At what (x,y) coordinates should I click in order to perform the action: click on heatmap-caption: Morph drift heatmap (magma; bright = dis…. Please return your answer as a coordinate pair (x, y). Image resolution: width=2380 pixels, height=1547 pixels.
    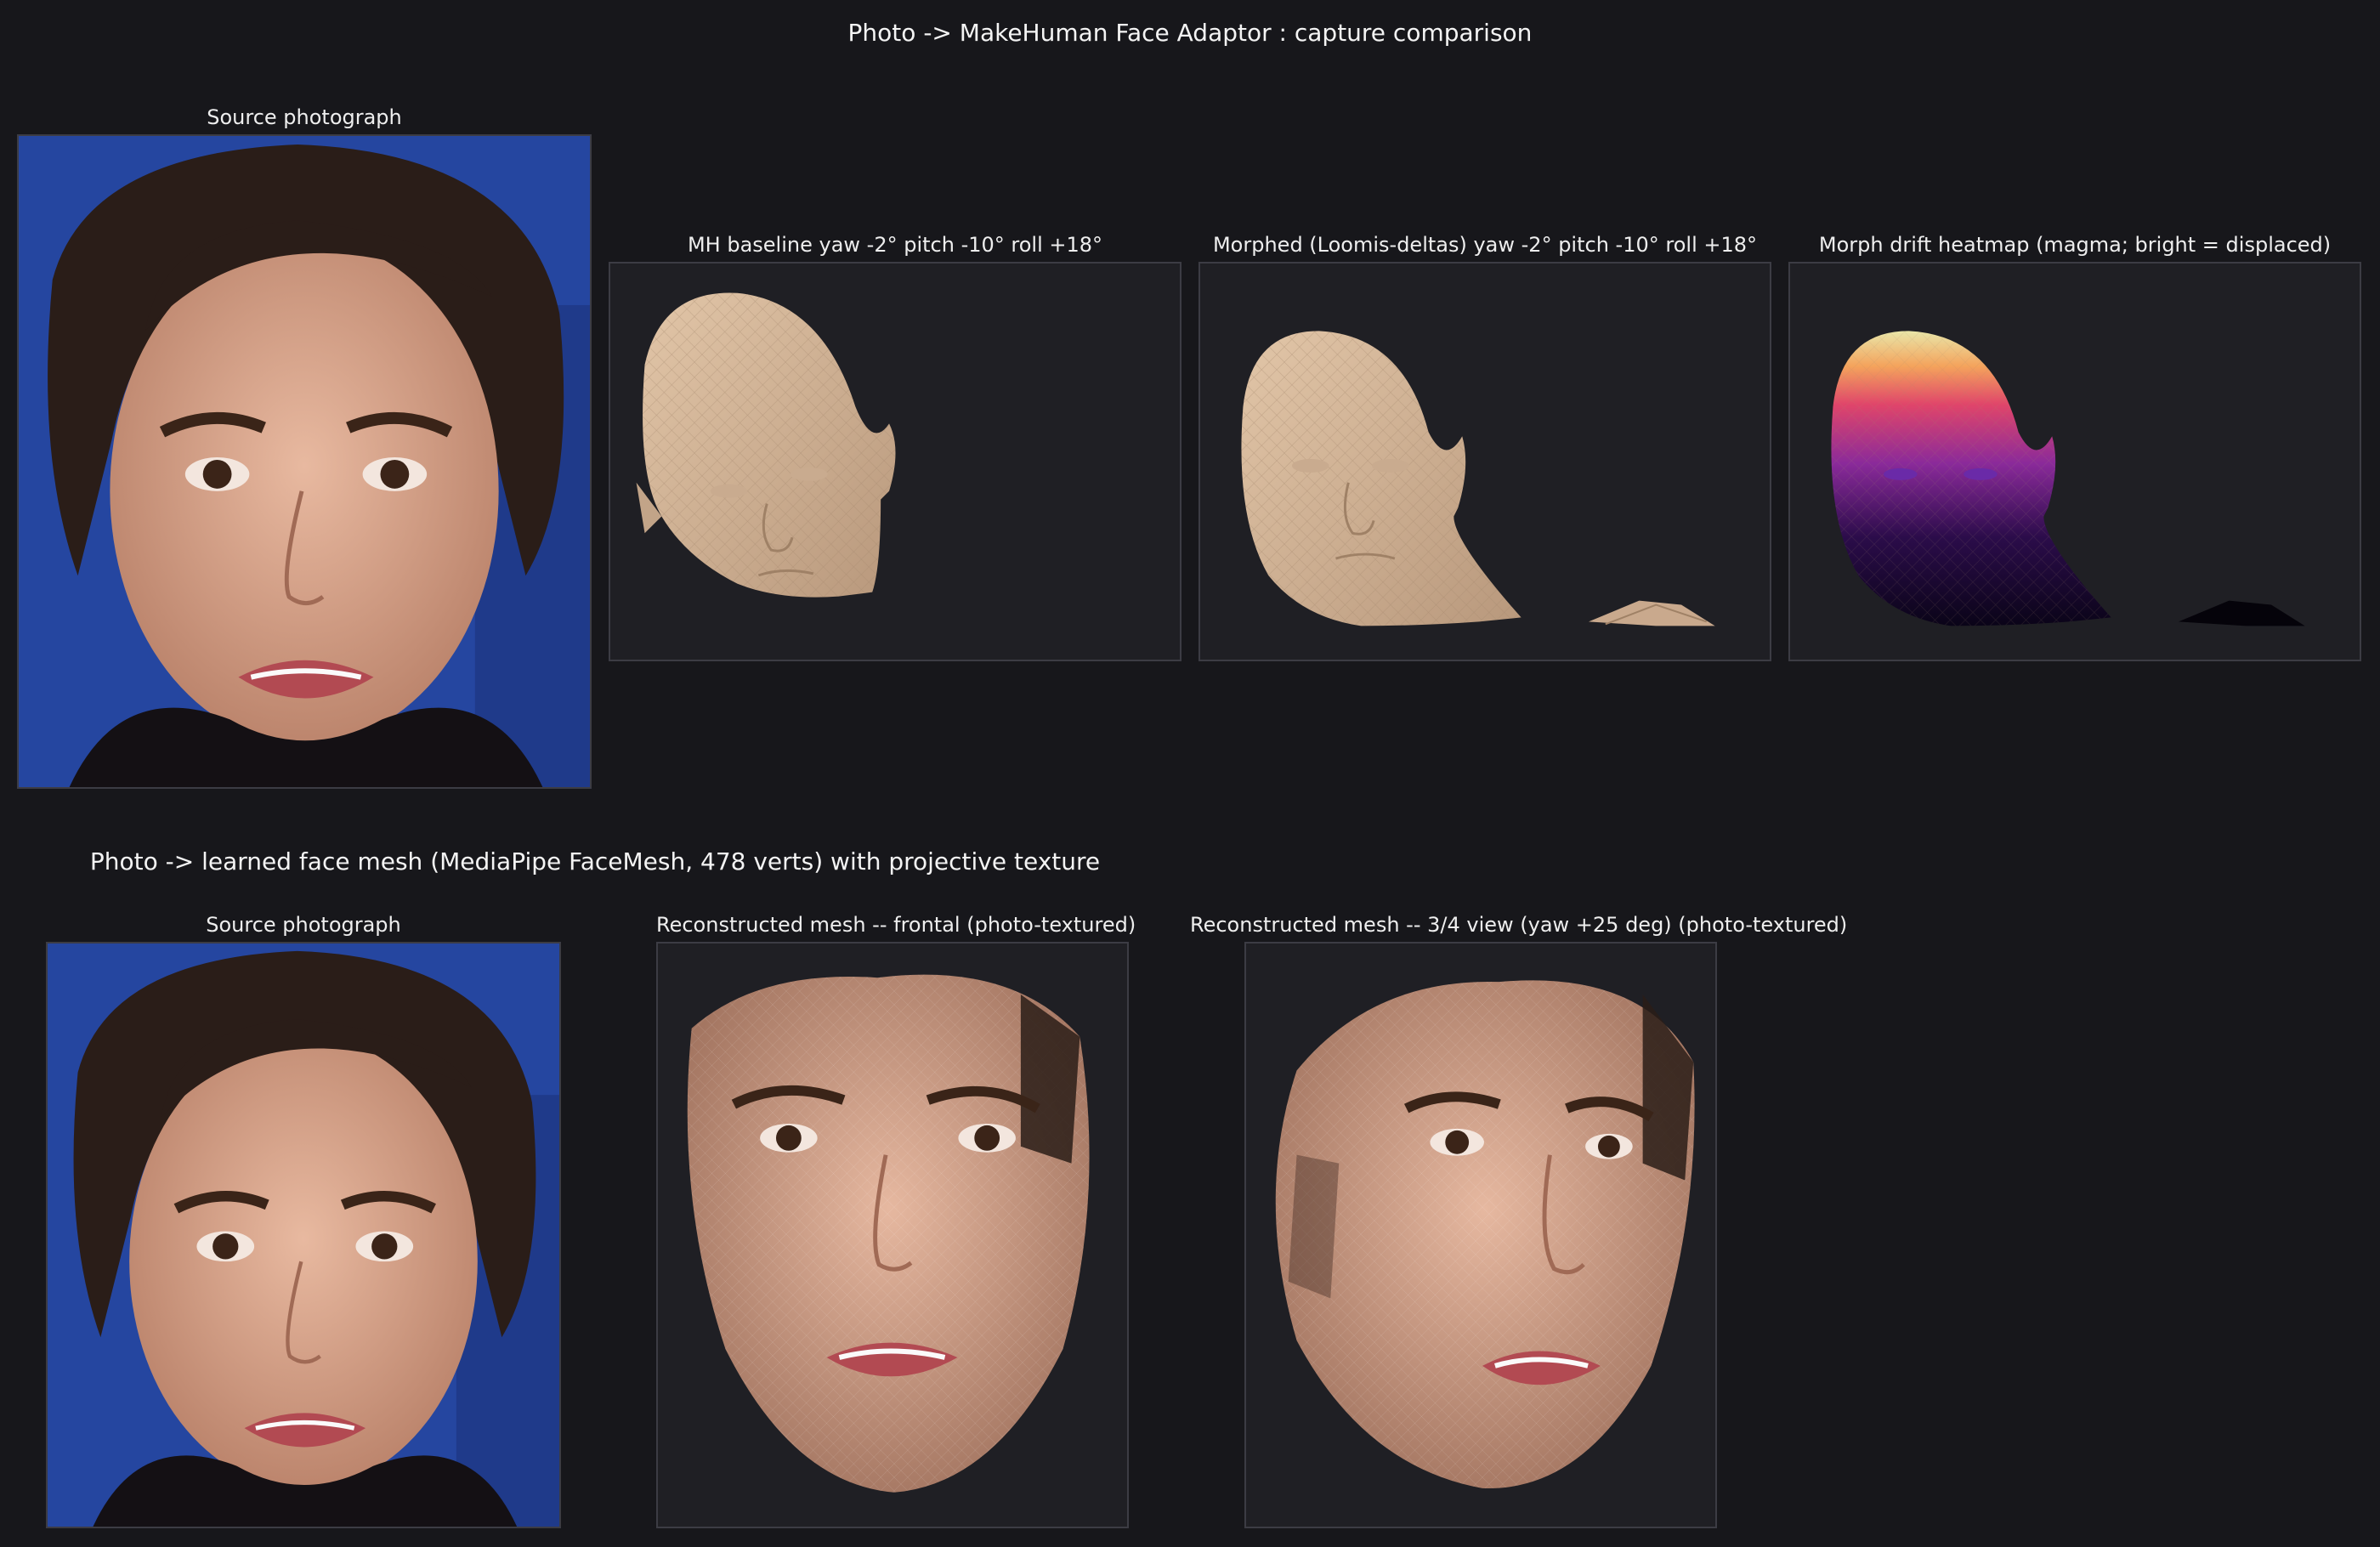
    Looking at the image, I should click on (2075, 245).